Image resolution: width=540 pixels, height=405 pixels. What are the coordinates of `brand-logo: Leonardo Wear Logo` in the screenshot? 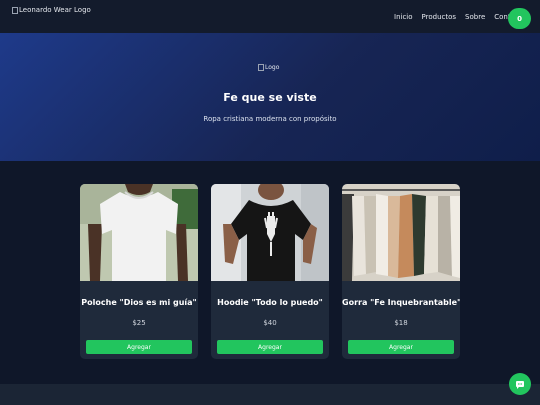 It's located at (51, 10).